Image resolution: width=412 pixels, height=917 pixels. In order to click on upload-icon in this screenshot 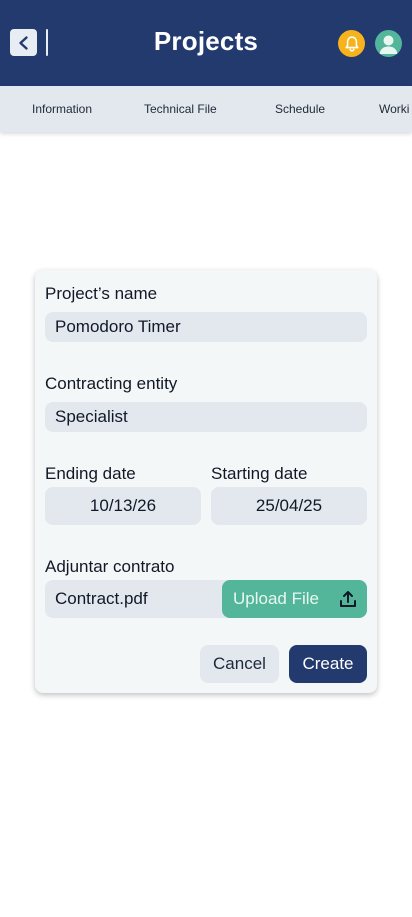, I will do `click(348, 599)`.